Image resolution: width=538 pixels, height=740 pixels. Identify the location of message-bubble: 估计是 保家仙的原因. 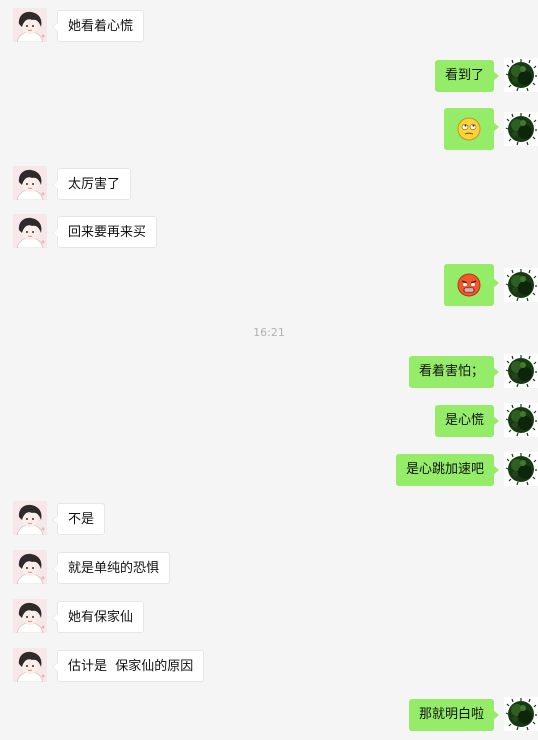
(128, 666).